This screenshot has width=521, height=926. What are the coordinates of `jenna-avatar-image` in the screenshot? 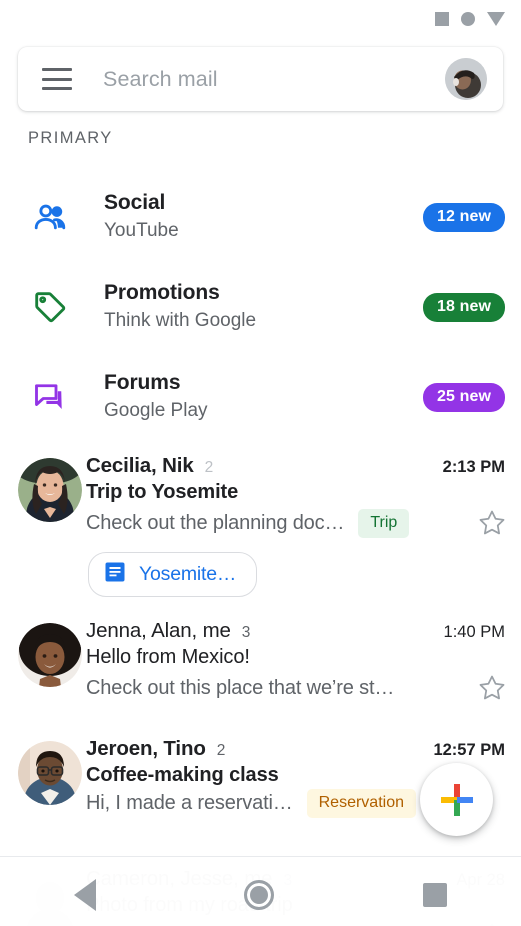 It's located at (50, 655).